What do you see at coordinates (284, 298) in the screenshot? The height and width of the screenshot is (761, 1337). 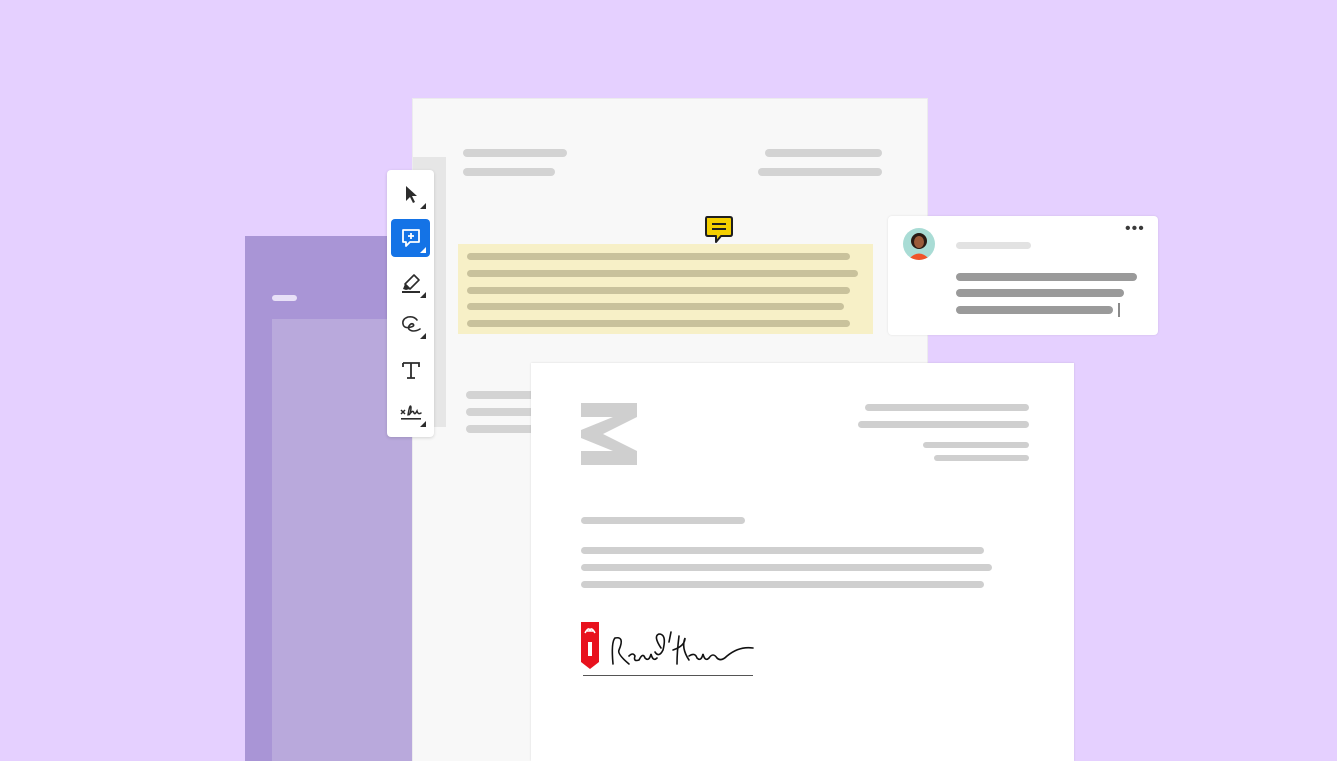 I see `background-document-tab` at bounding box center [284, 298].